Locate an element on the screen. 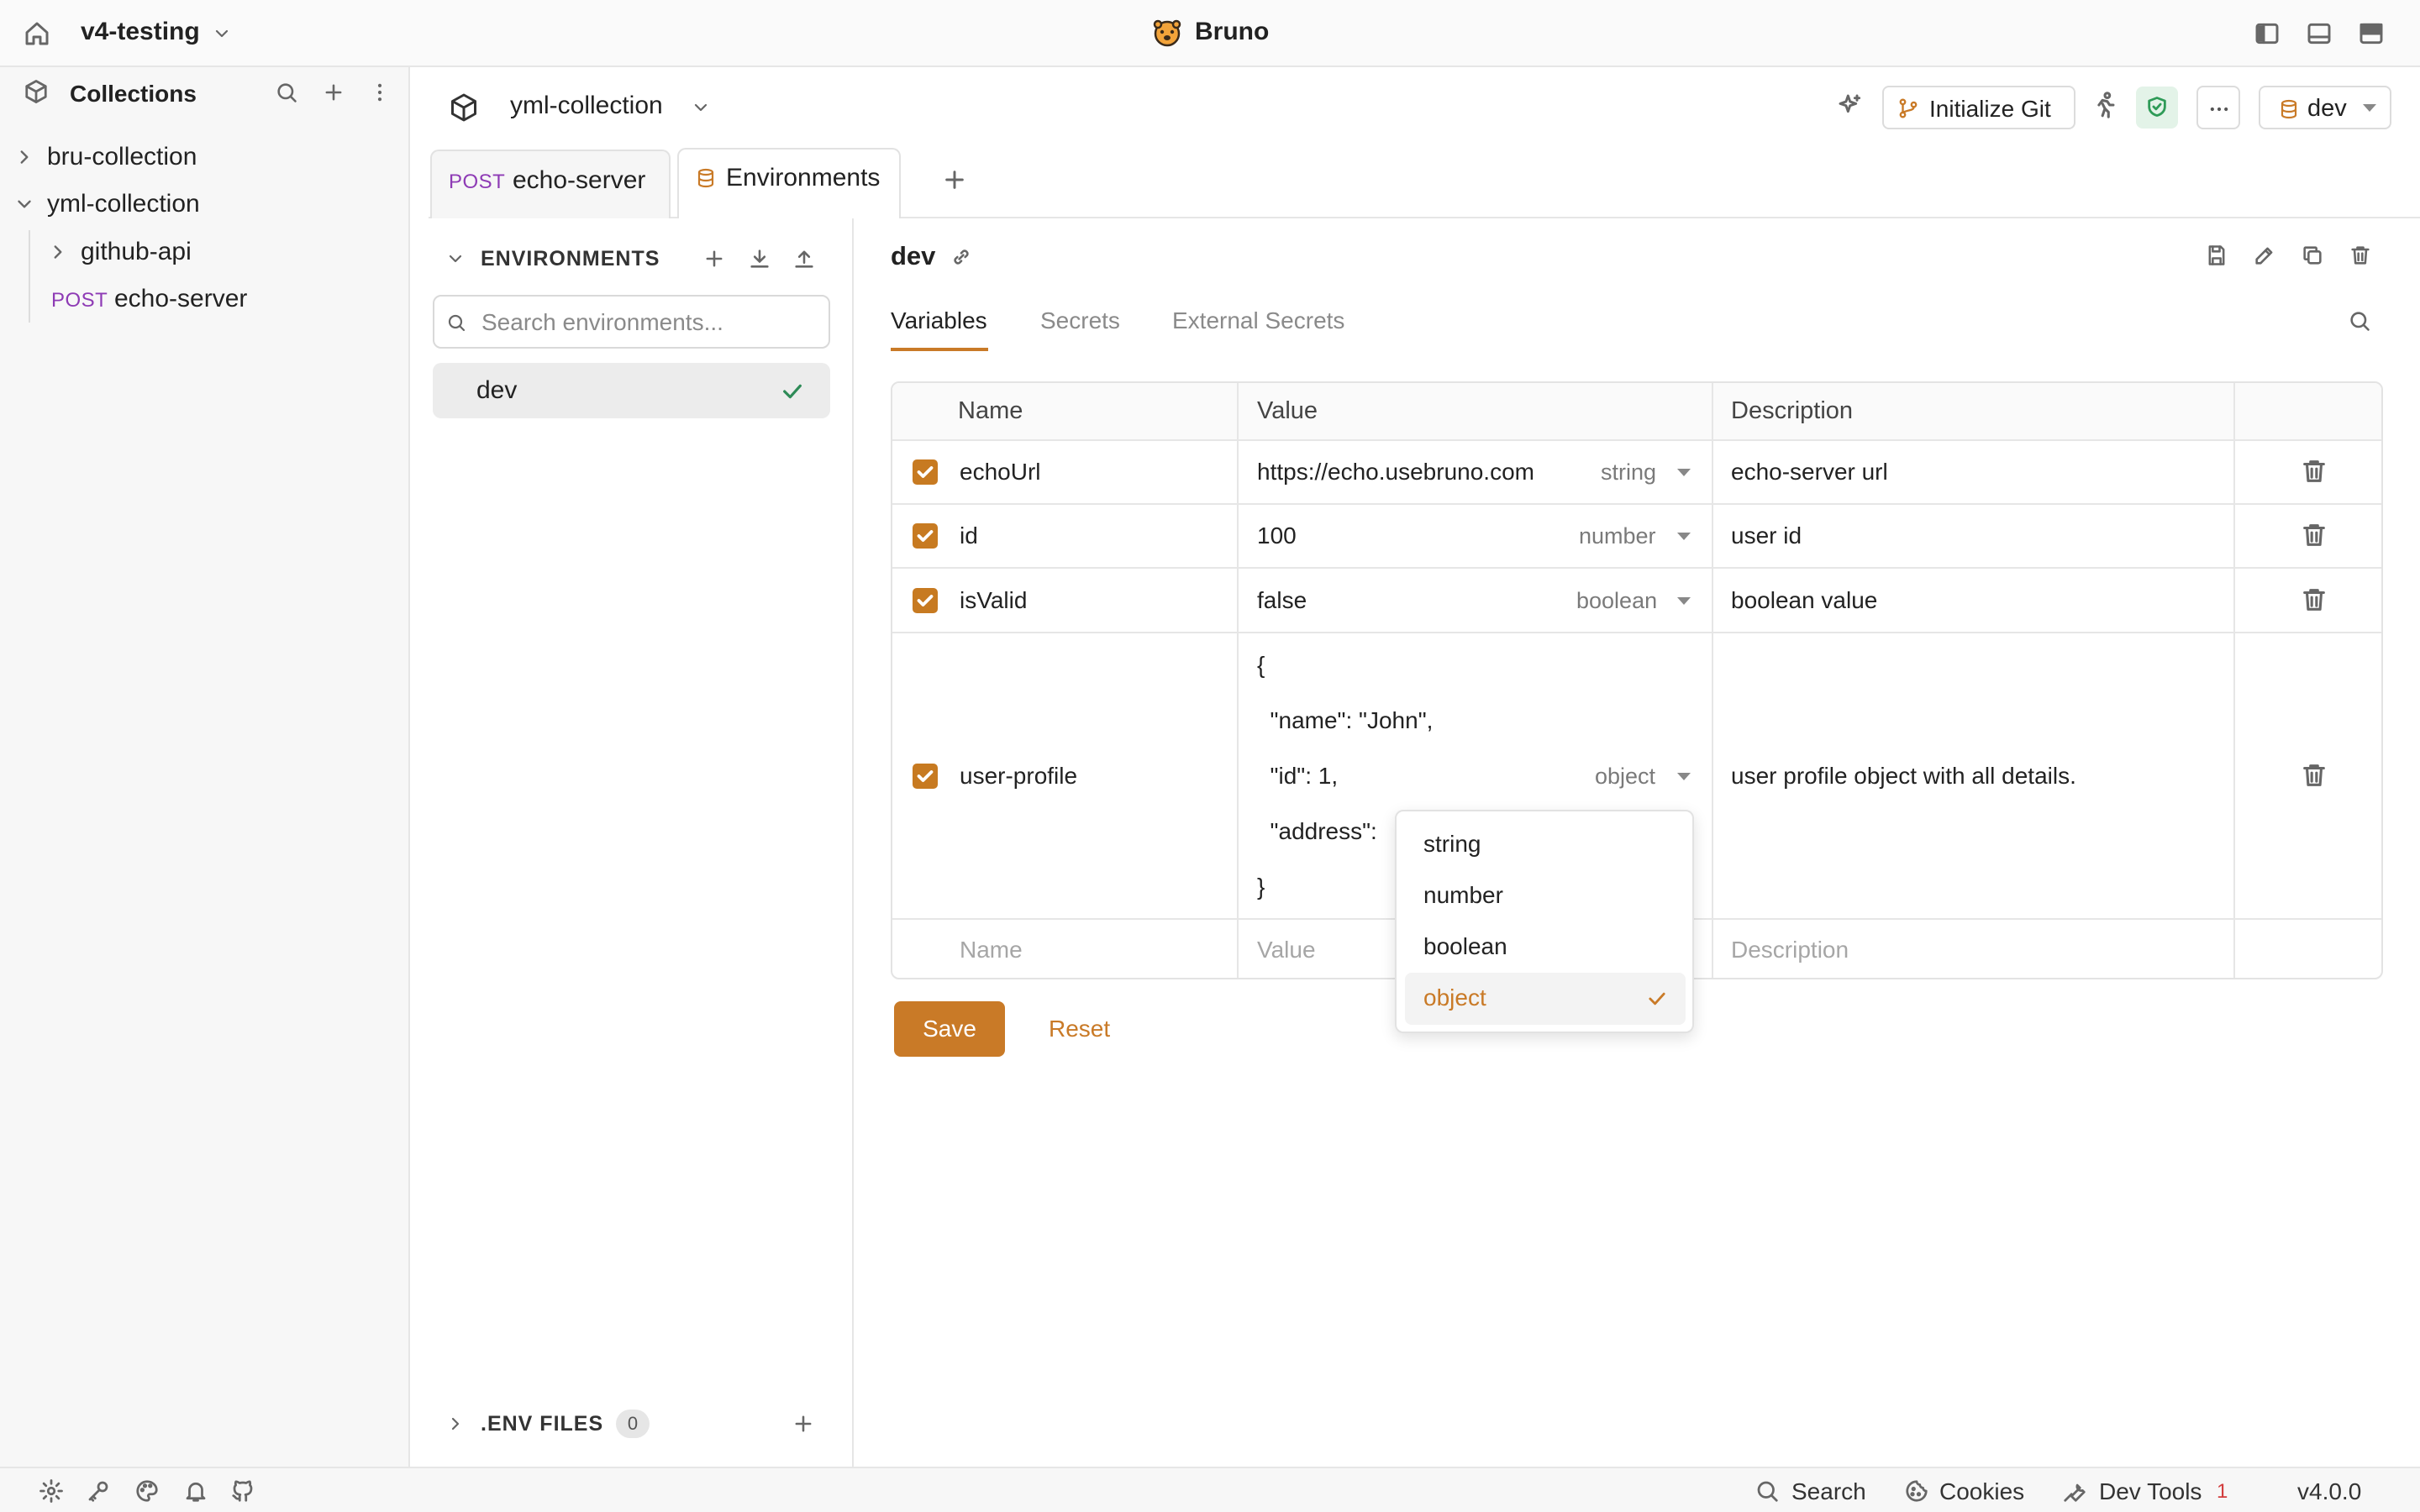  new-name-input: Name is located at coordinates (992, 950).